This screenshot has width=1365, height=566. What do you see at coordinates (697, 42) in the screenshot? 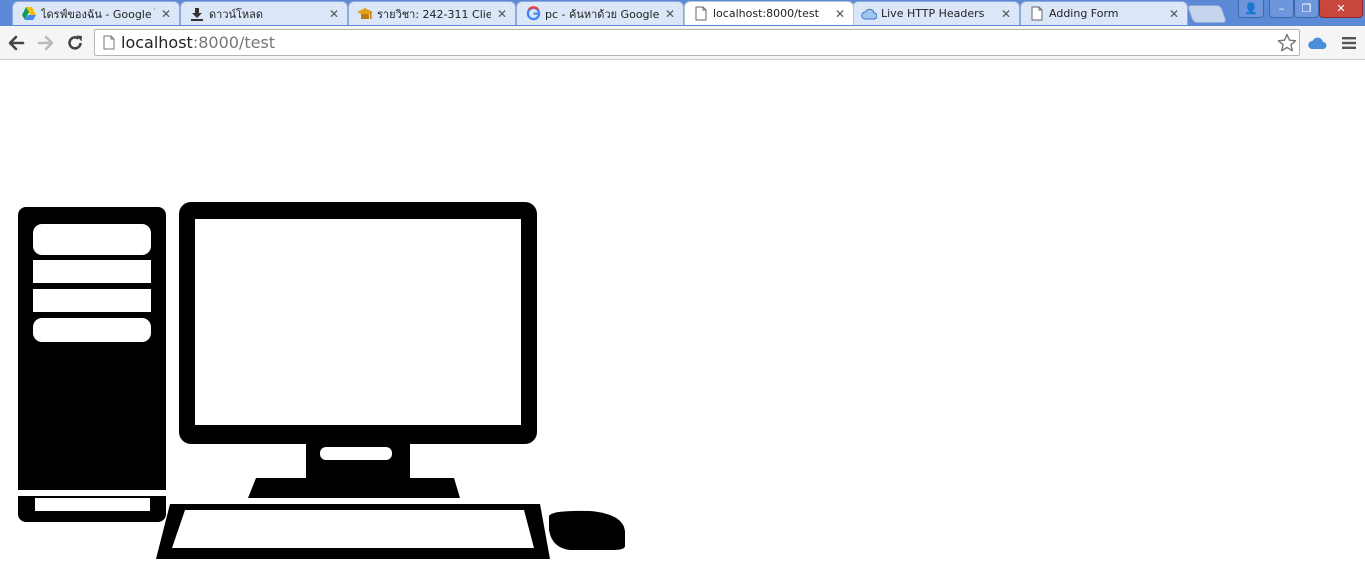
I see `address-bar: localhost:8000/test` at bounding box center [697, 42].